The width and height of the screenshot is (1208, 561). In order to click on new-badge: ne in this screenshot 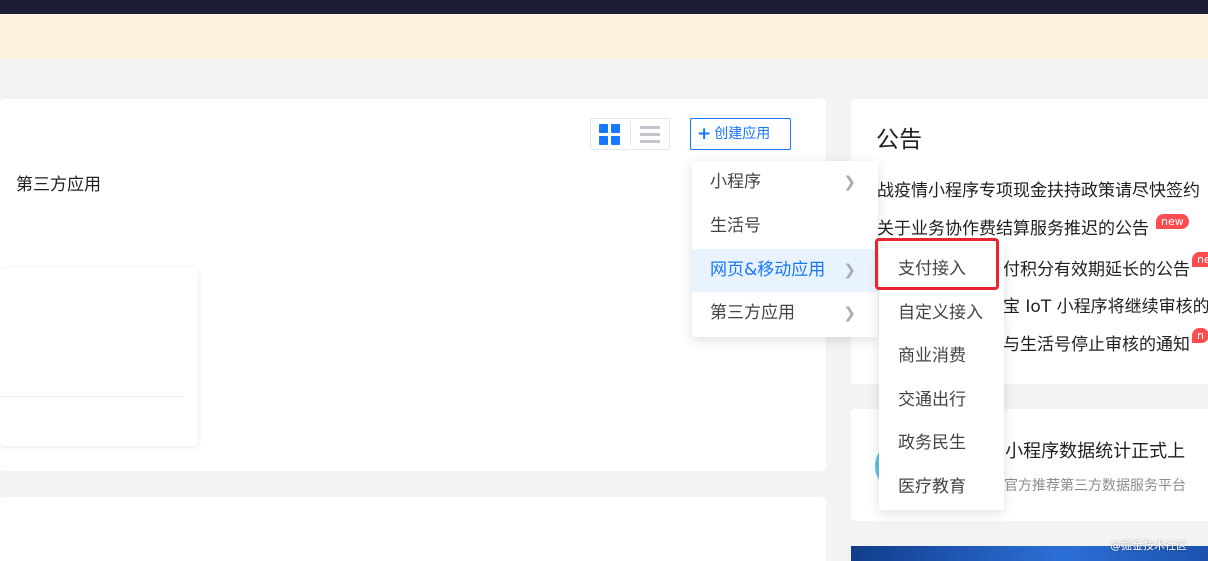, I will do `click(1200, 259)`.